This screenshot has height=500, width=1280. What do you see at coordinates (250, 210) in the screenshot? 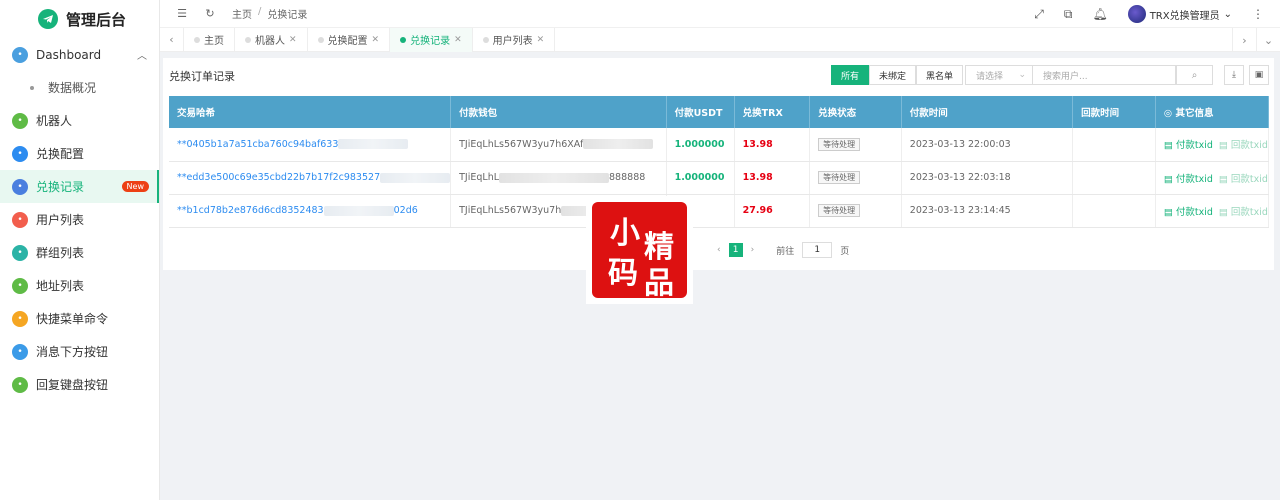
I see `tx-hash-link: **b1cd78b2e876d6cd8352483` at bounding box center [250, 210].